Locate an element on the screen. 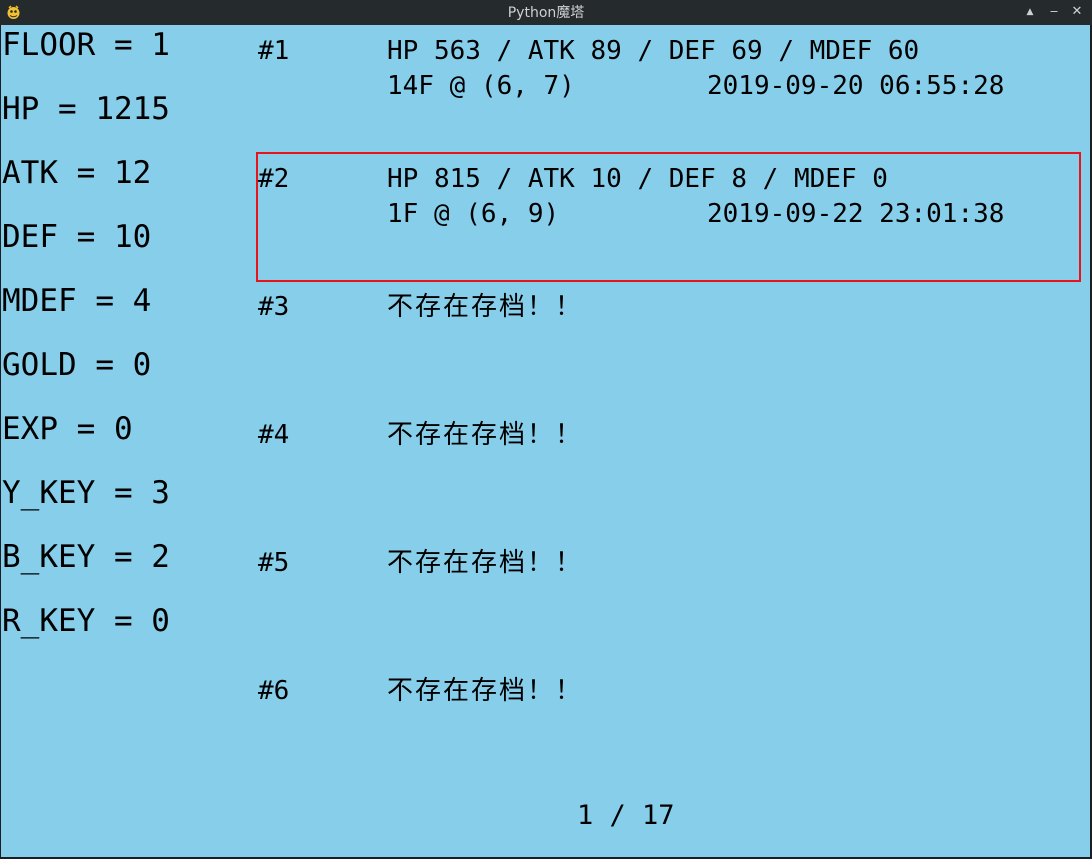 Image resolution: width=1092 pixels, height=859 pixels. save-slot-3: #3 不存在存档！！ is located at coordinates (667, 345).